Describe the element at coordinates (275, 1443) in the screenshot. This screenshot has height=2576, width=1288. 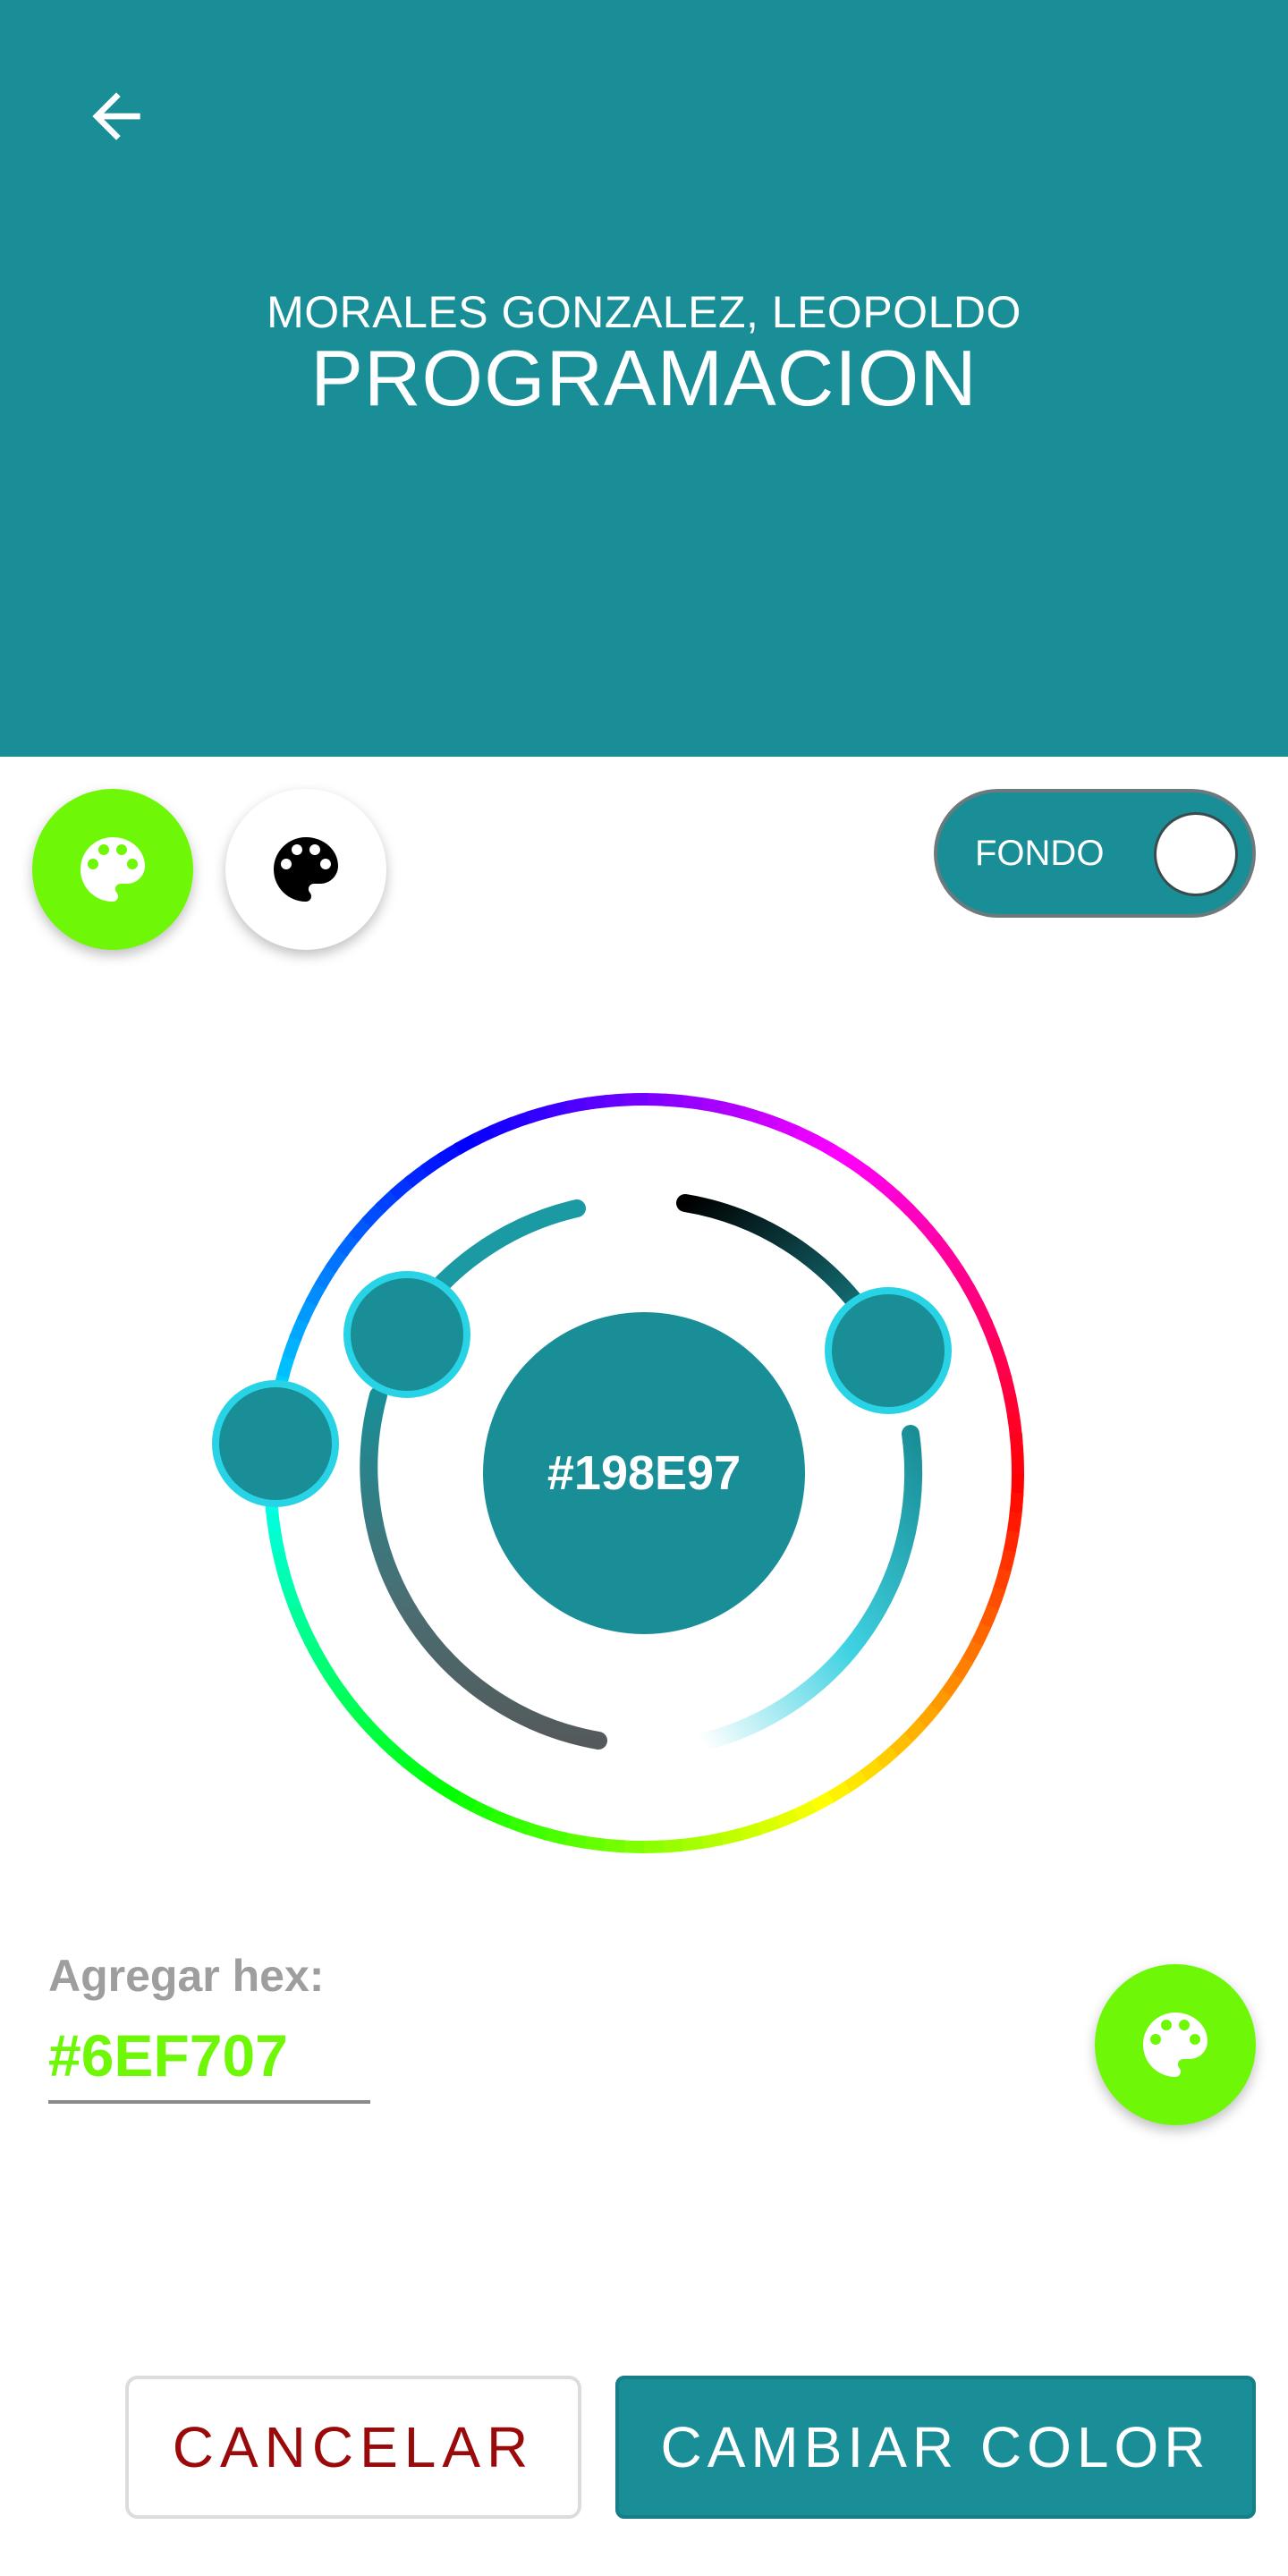
I see `hue-handle` at that location.